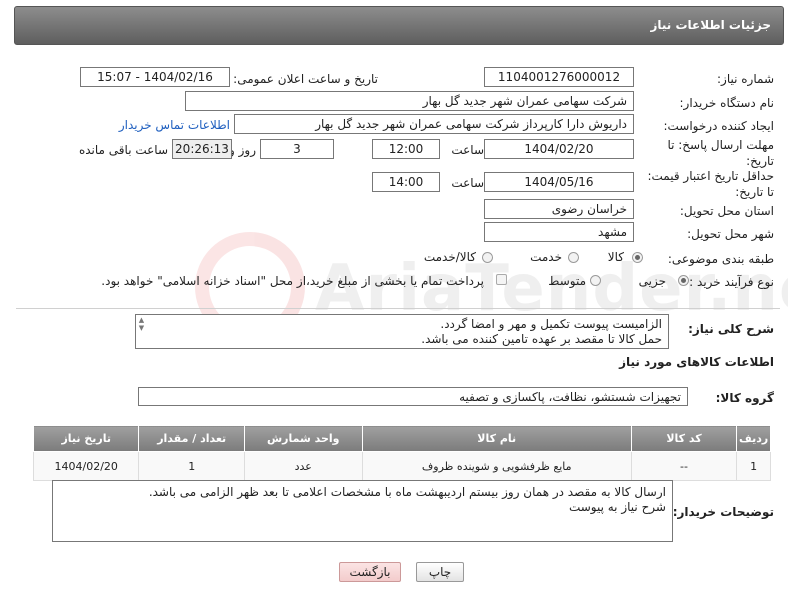 This screenshot has width=788, height=598. Describe the element at coordinates (718, 126) in the screenshot. I see `creator-label: ایجاد کننده درخواست:` at that location.